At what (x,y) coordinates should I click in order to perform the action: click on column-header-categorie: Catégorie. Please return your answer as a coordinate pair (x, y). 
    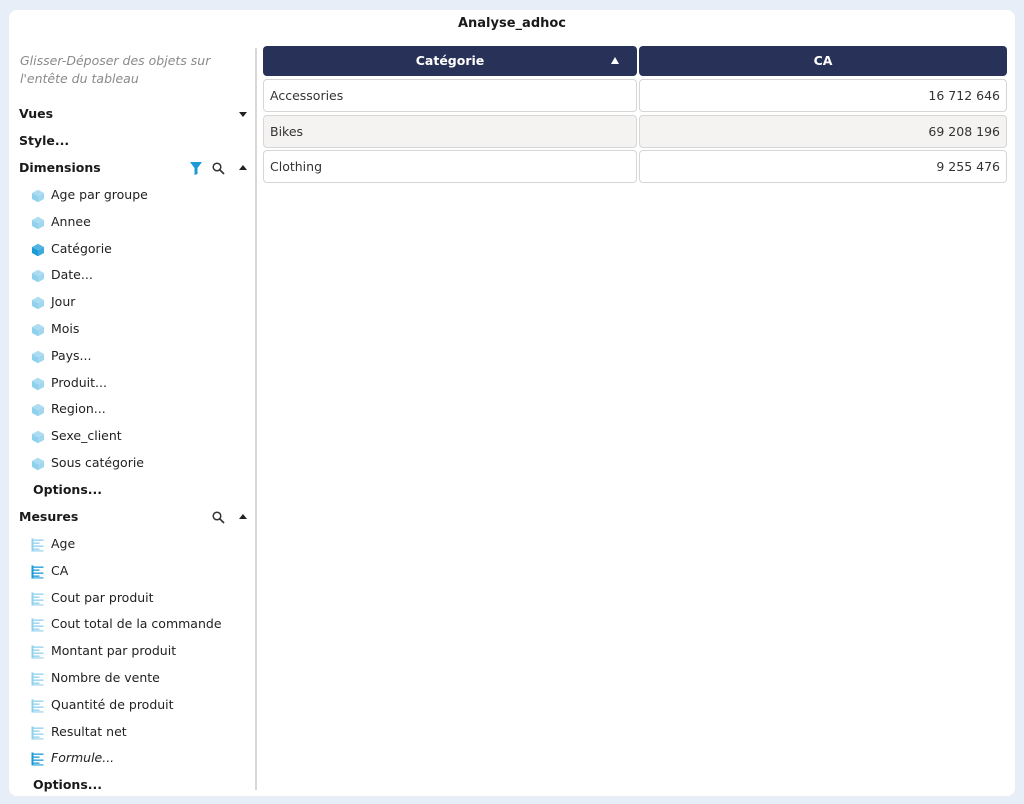
    Looking at the image, I should click on (450, 61).